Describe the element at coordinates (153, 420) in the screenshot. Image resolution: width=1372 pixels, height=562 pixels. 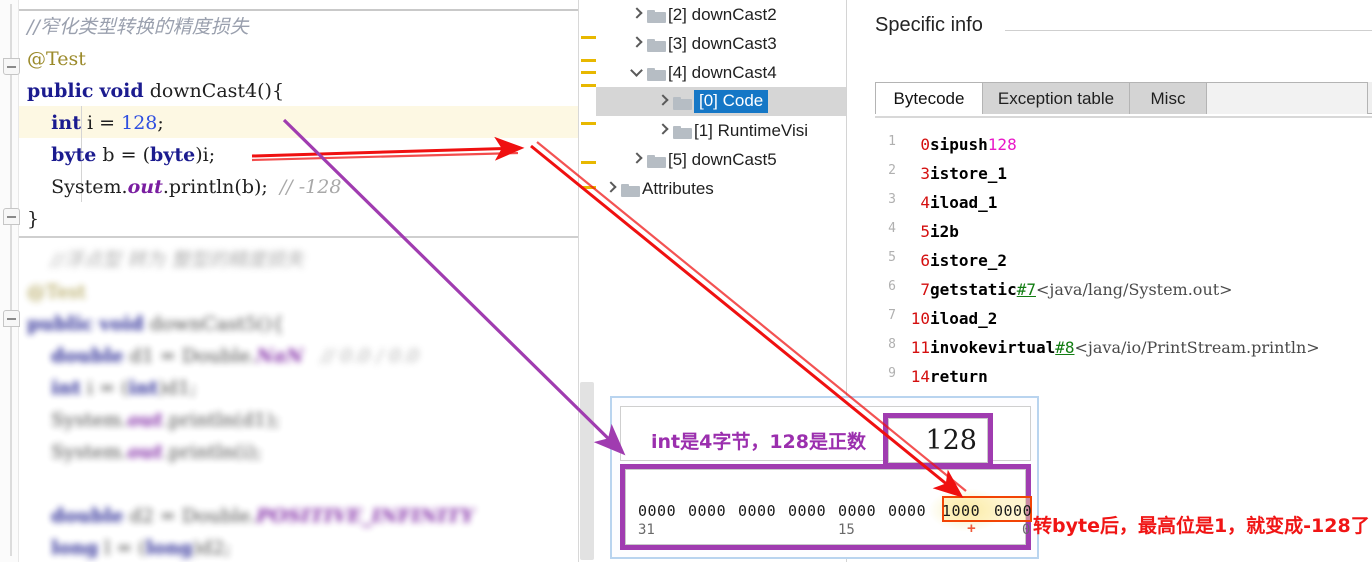
I see `blurred-code-line: System.out.println(d1);` at that location.